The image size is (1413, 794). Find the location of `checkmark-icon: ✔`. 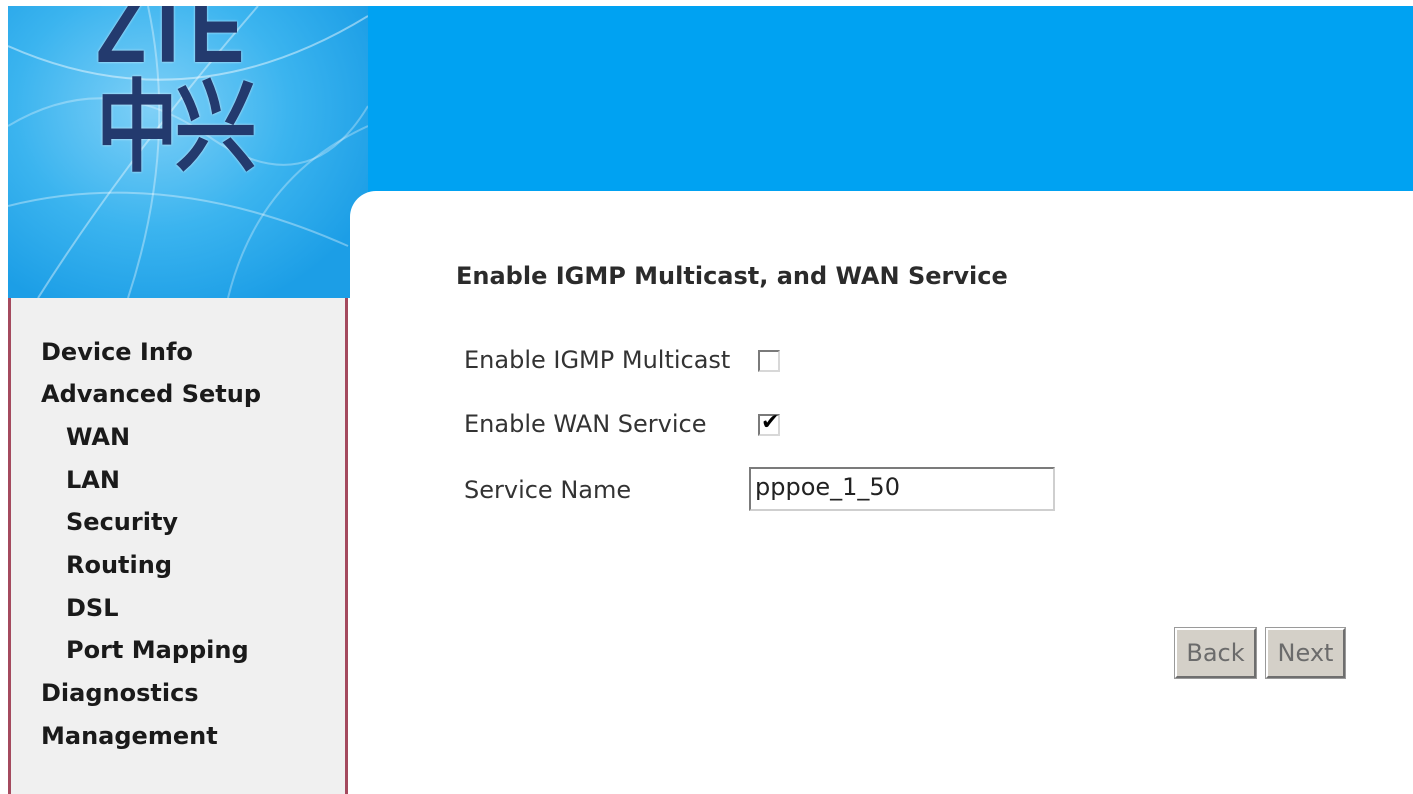

checkmark-icon: ✔ is located at coordinates (770, 422).